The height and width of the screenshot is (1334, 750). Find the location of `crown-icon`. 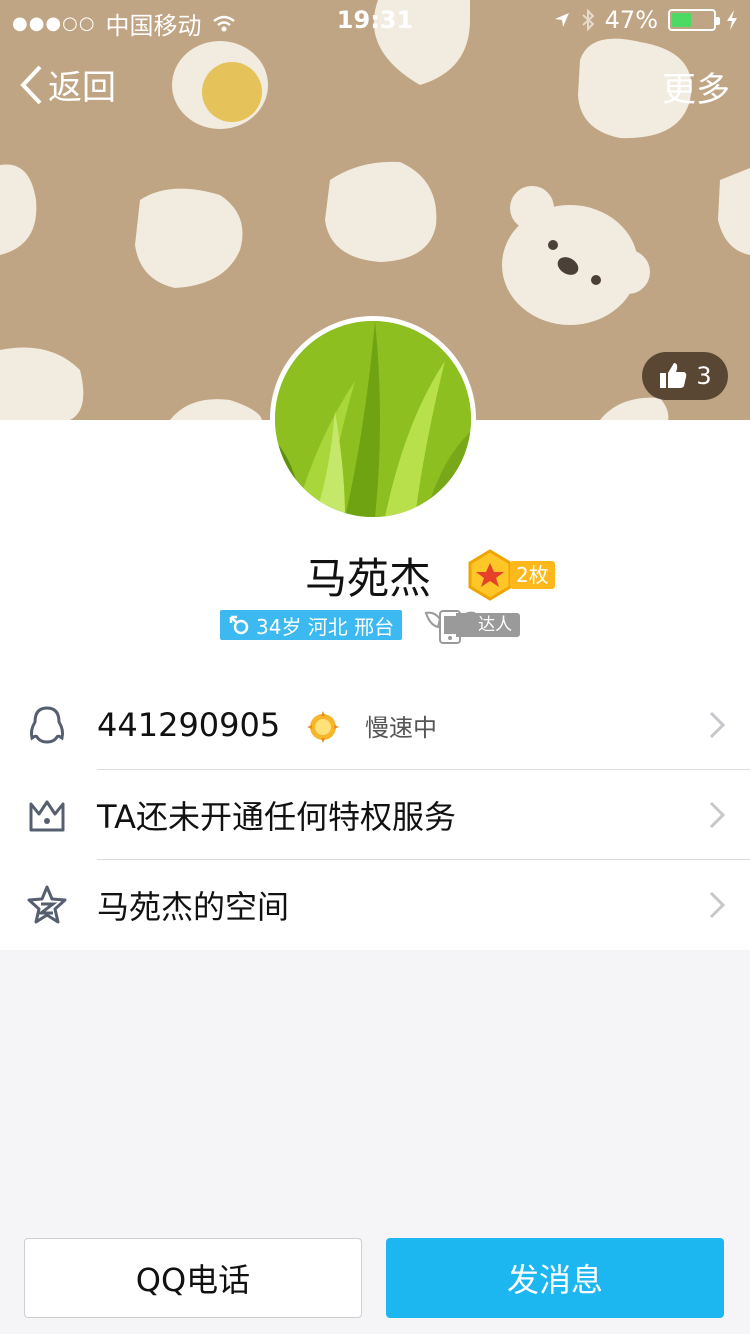

crown-icon is located at coordinates (47, 816).